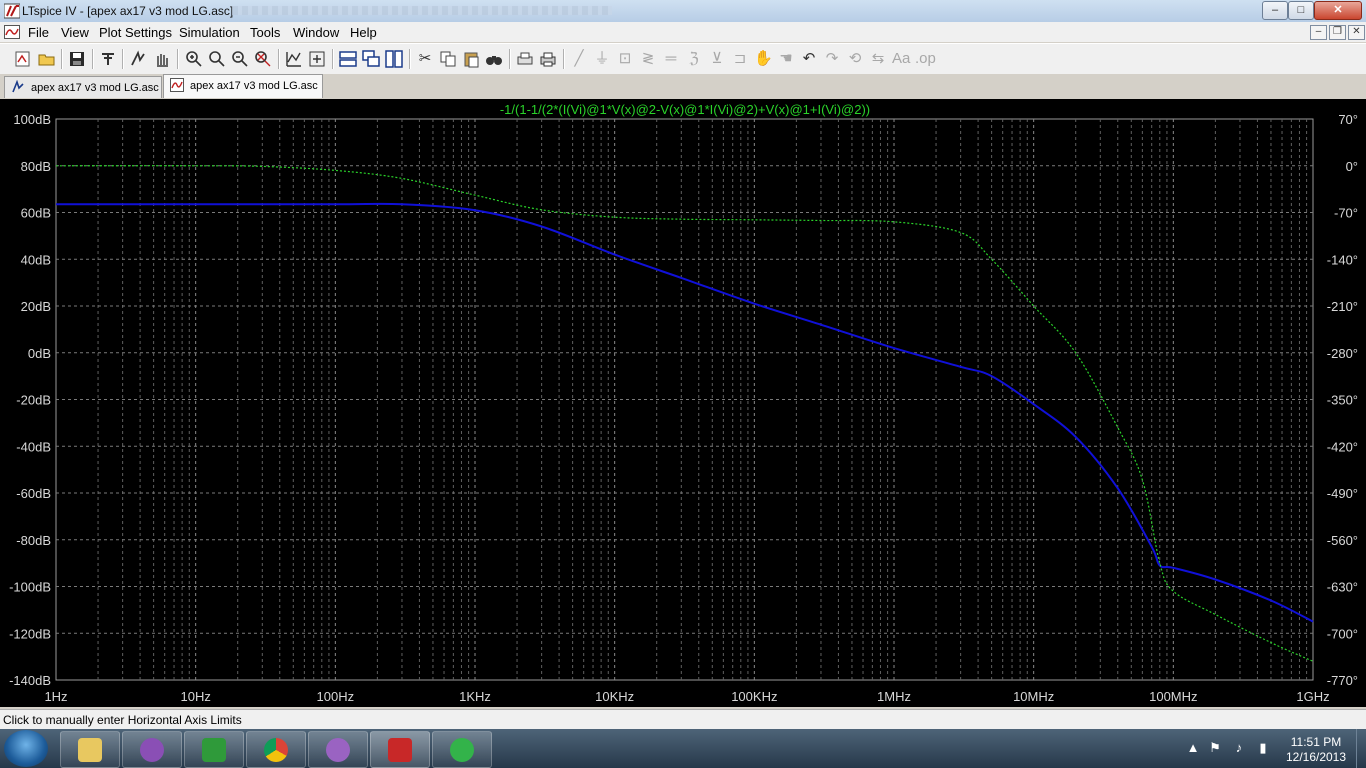 Image resolution: width=1366 pixels, height=768 pixels. What do you see at coordinates (1275, 10) in the screenshot?
I see `minimize-window-button: –` at bounding box center [1275, 10].